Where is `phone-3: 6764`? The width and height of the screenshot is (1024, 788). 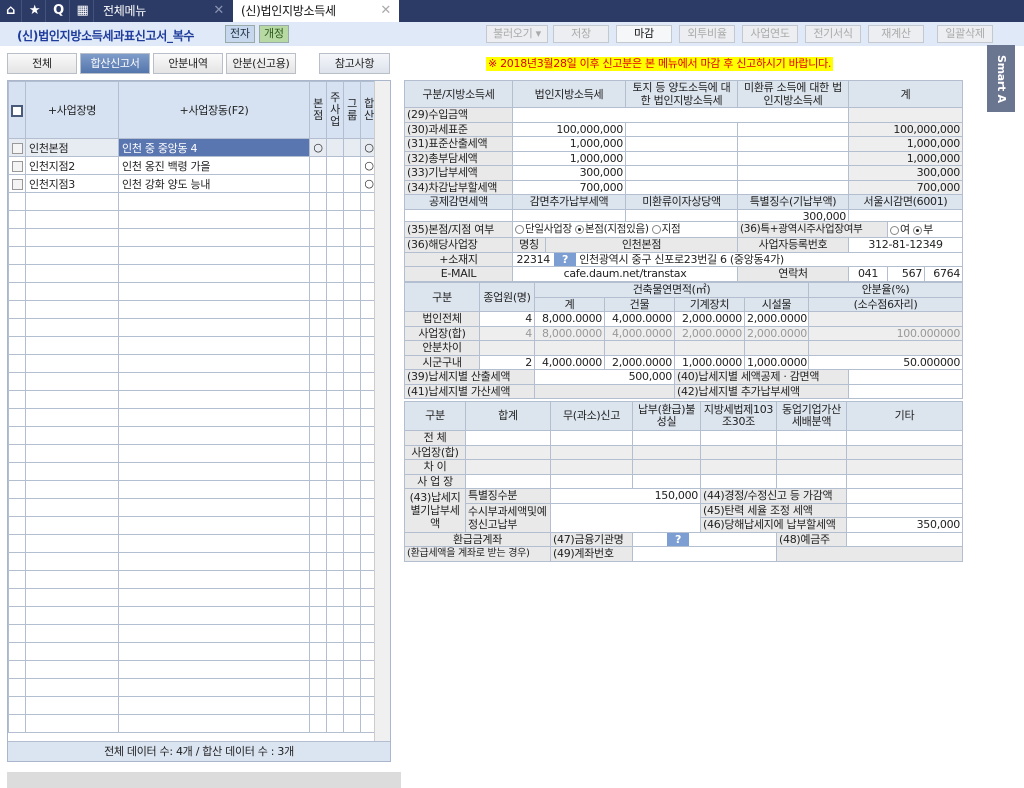
phone-3: 6764 is located at coordinates (944, 274).